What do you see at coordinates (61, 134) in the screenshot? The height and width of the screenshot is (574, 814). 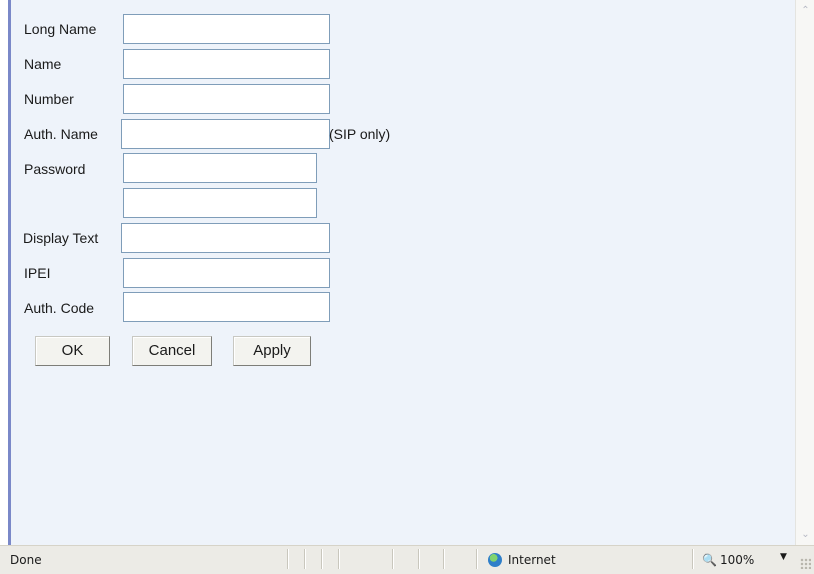 I see `auth-name-label: Auth. Name` at bounding box center [61, 134].